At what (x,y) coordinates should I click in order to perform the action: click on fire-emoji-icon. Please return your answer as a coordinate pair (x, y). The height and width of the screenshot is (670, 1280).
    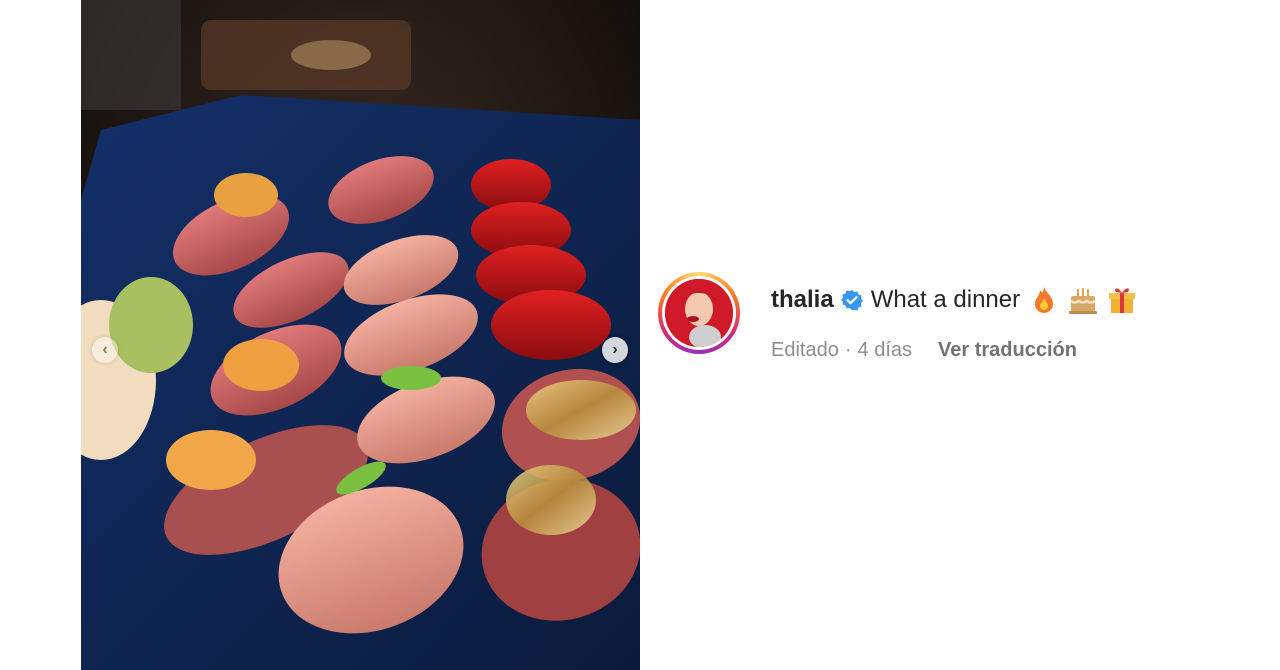
    Looking at the image, I should click on (1044, 300).